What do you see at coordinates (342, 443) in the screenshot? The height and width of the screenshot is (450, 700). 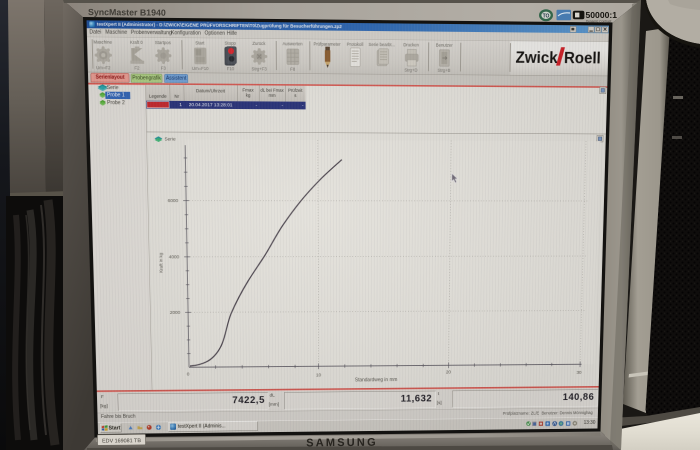 I see `svg-text: SAMSUNG` at bounding box center [342, 443].